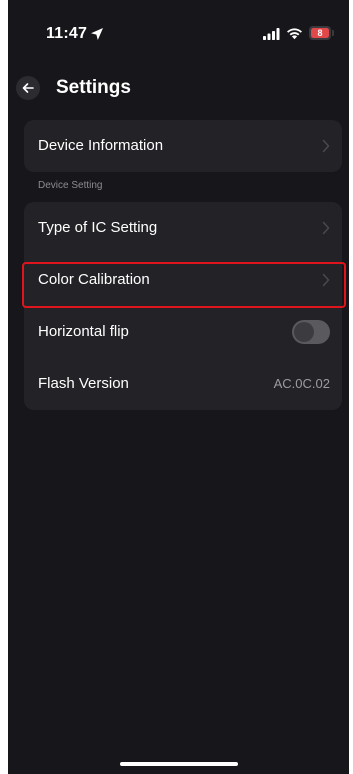 The width and height of the screenshot is (353, 774). What do you see at coordinates (98, 227) in the screenshot?
I see `type-of-ic-setting-label: Type of IC Setting` at bounding box center [98, 227].